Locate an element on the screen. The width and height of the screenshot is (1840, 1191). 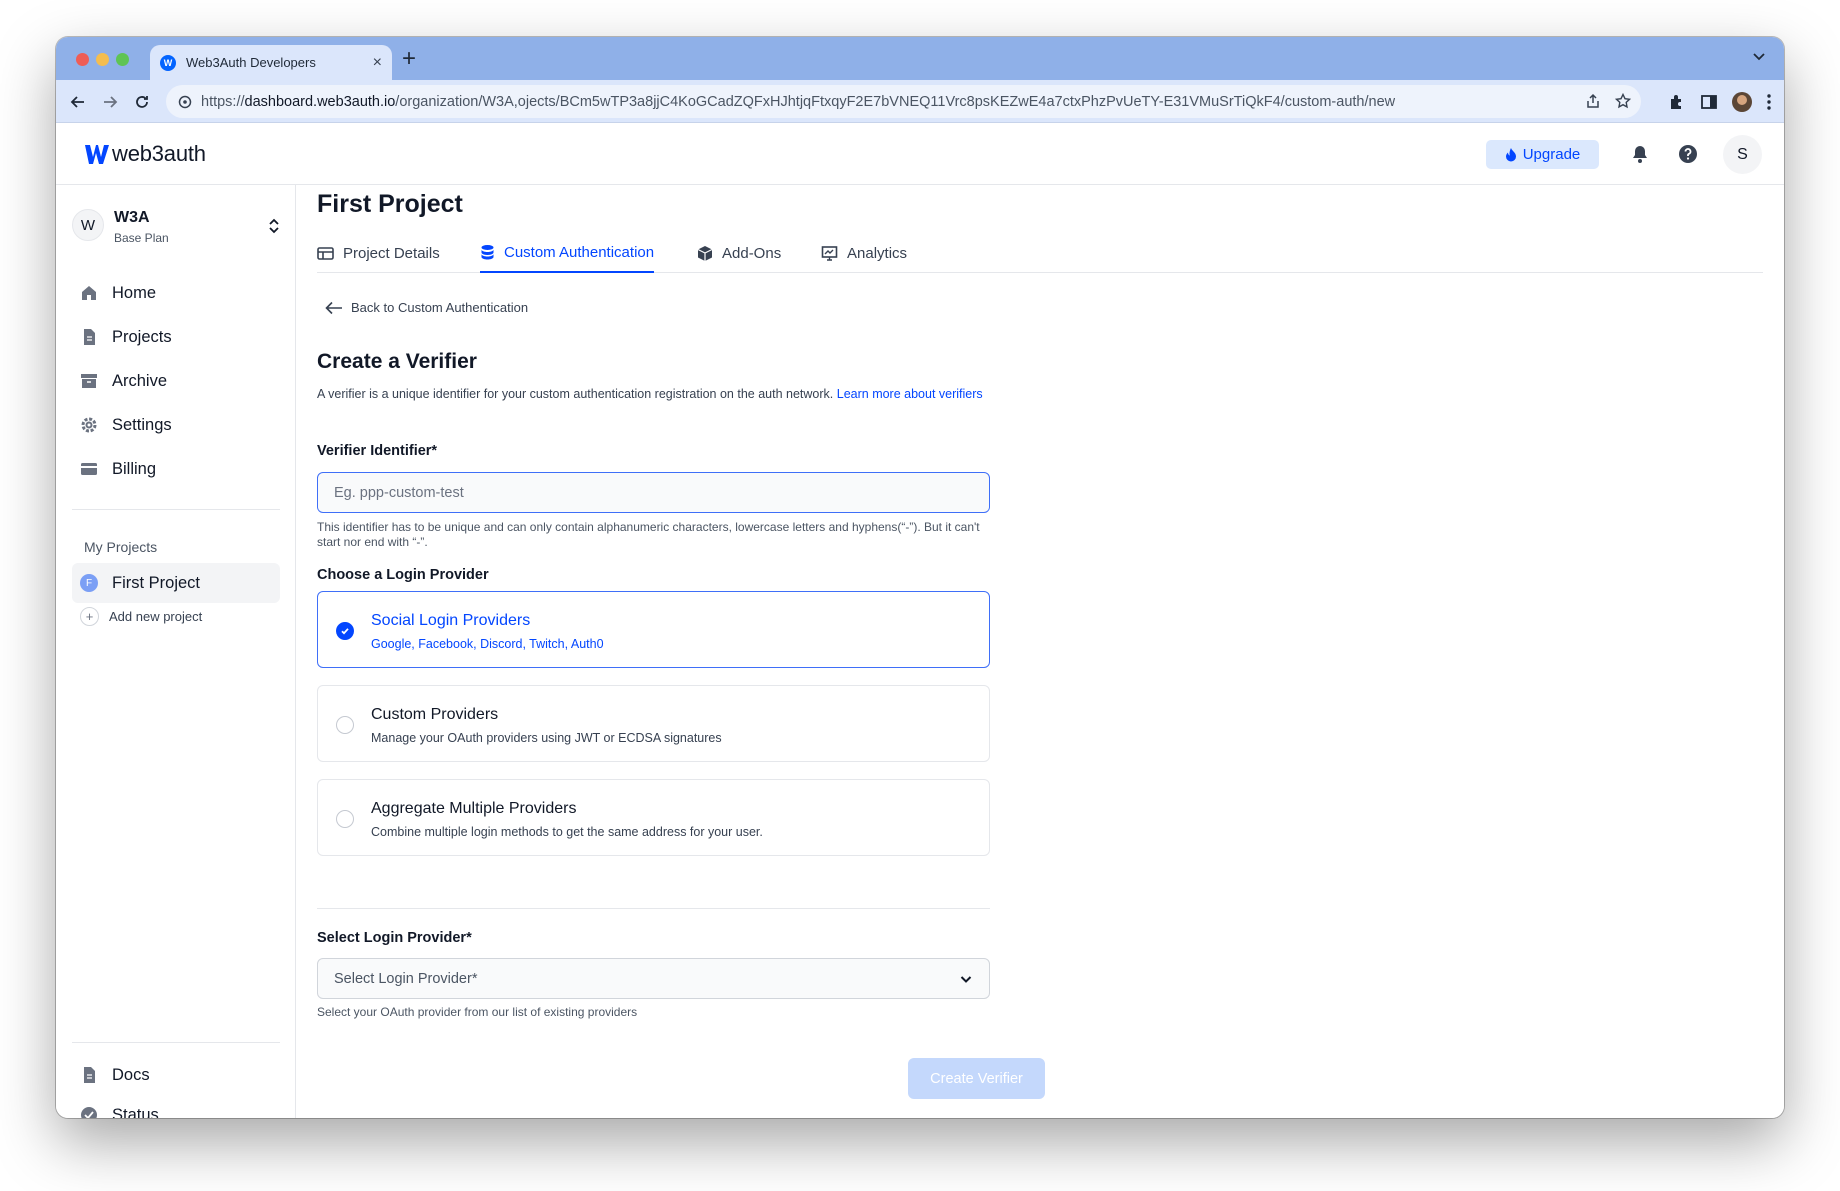
share-icon is located at coordinates (1593, 101).